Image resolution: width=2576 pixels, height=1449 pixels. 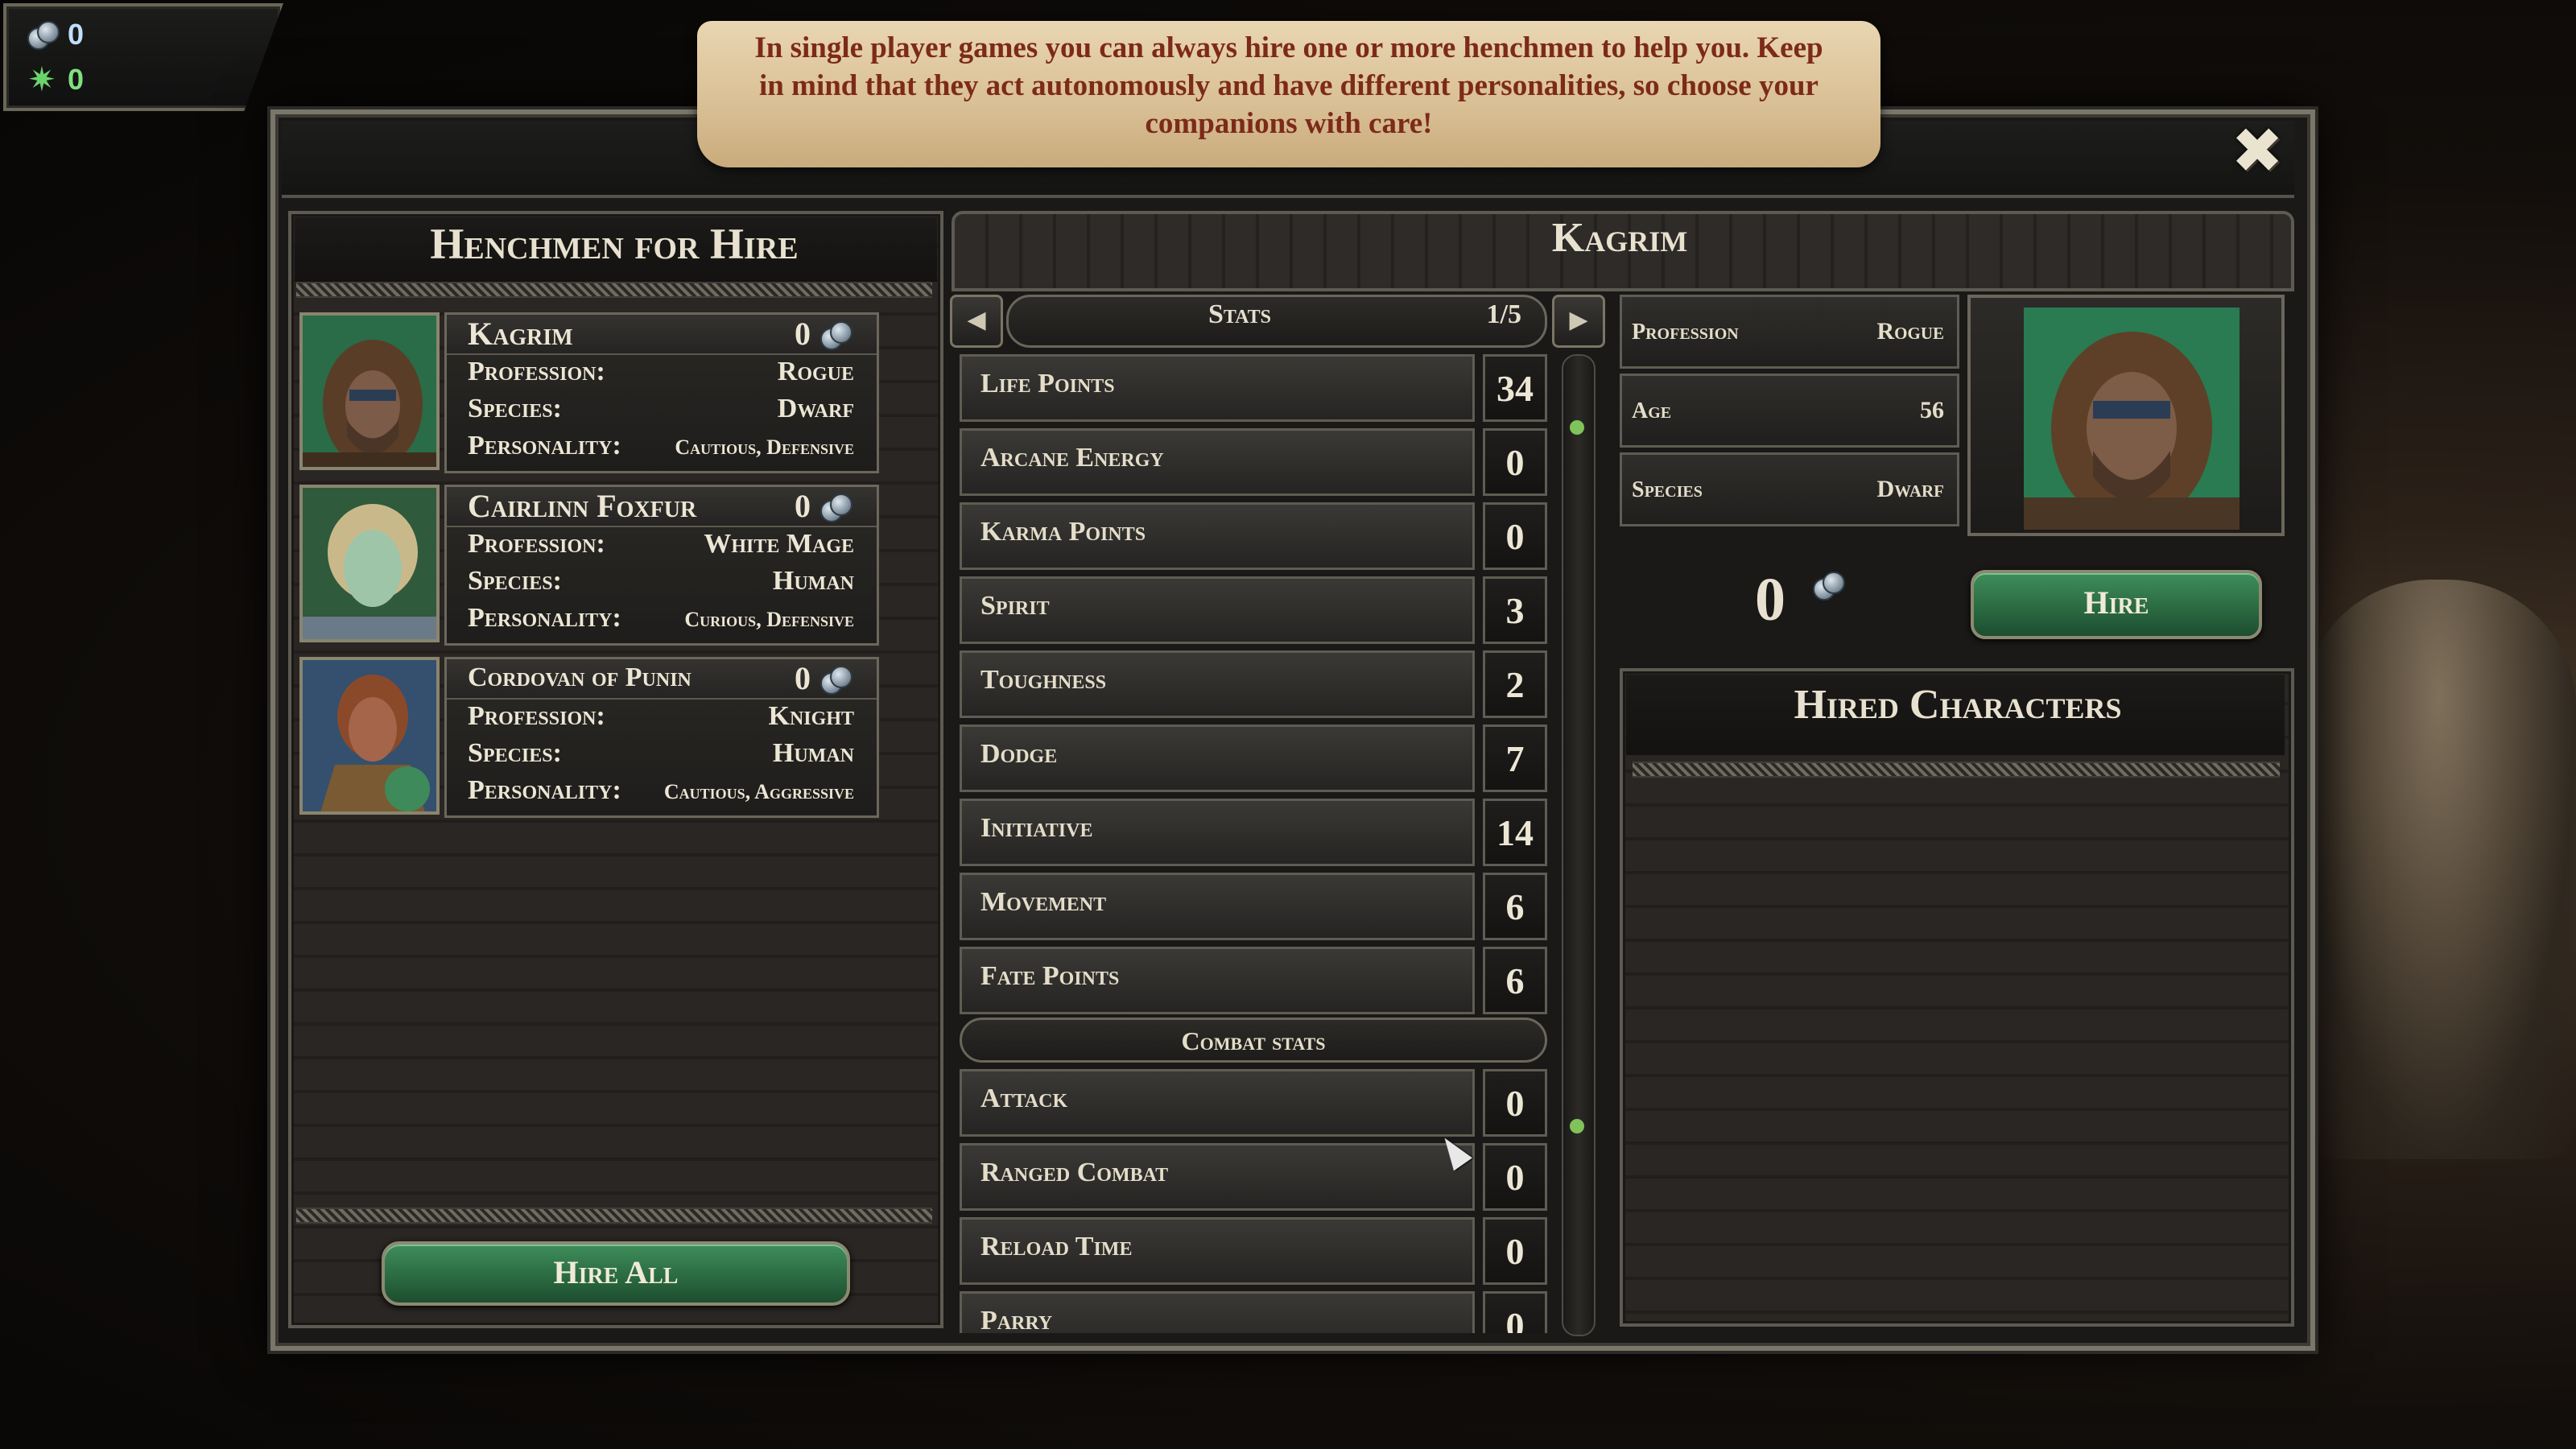 What do you see at coordinates (1789, 332) in the screenshot?
I see `detail-row: Profession Rogue` at bounding box center [1789, 332].